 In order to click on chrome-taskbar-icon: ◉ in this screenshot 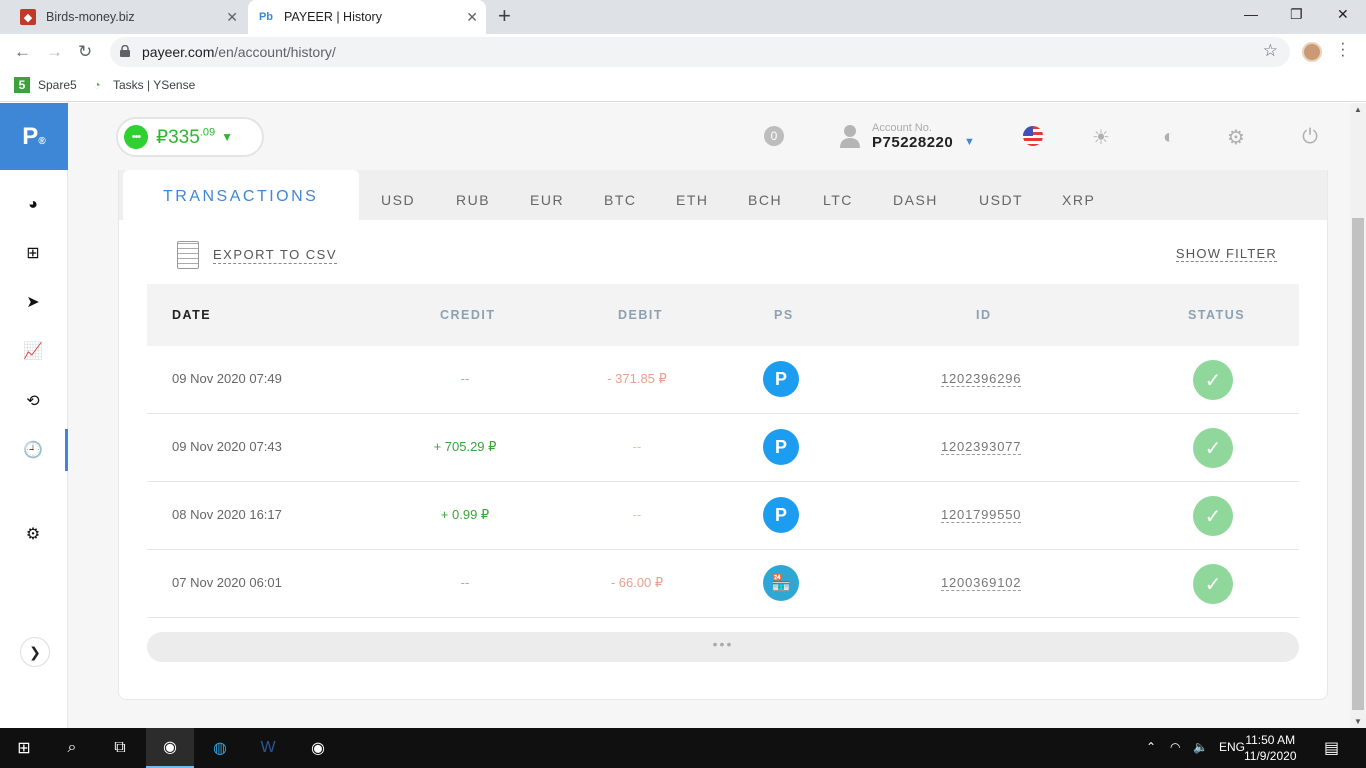, I will do `click(170, 748)`.